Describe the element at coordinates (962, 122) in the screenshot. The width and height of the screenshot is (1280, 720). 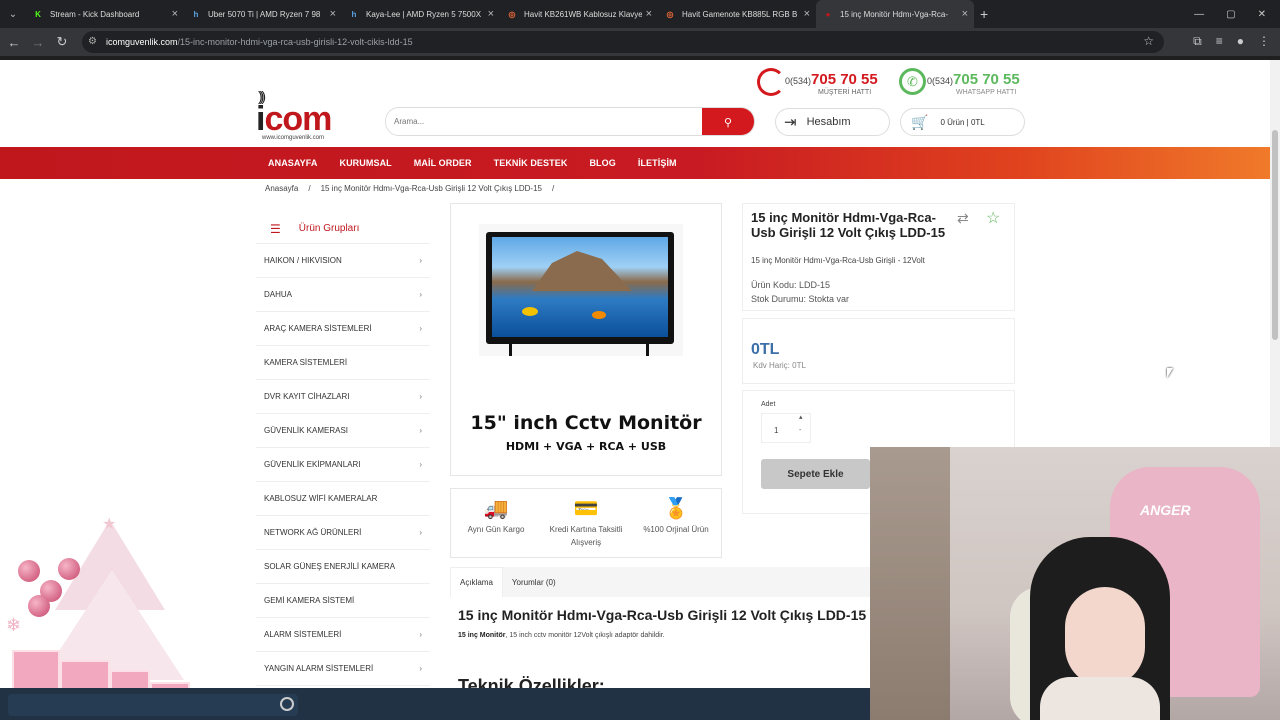
I see `cart-button: 🛒 0 Ürün | 0TL` at that location.